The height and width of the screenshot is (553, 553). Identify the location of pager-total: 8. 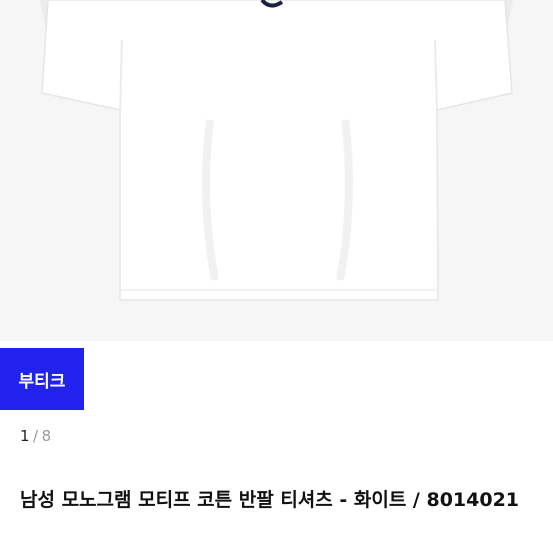
(46, 436).